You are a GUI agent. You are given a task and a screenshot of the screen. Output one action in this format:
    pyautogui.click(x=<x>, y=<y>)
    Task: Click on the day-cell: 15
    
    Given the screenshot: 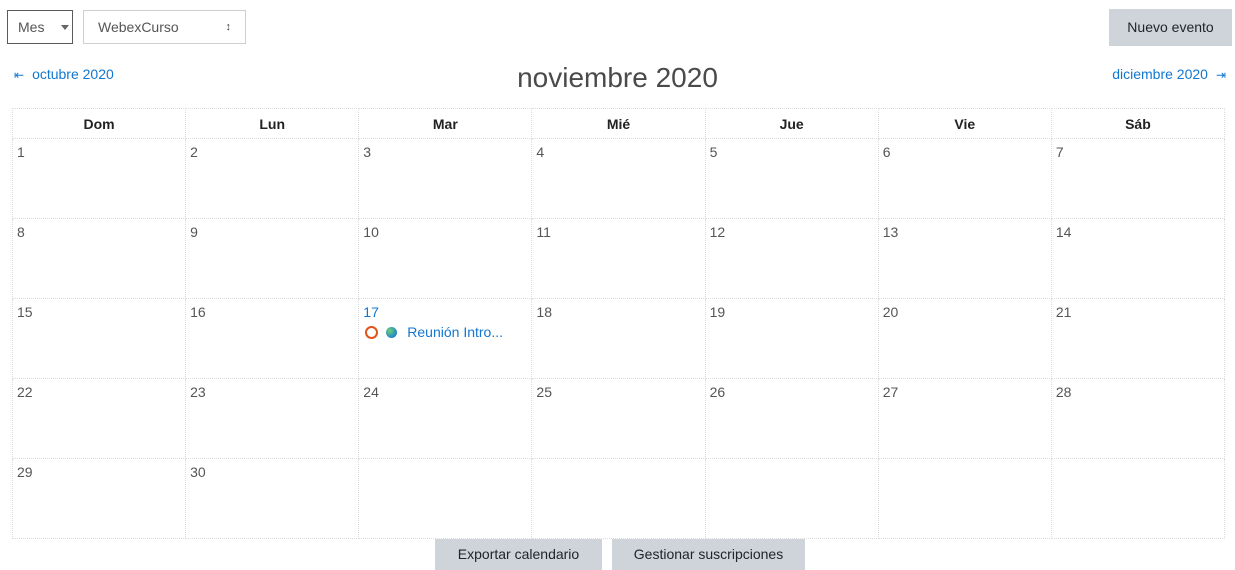 What is the action you would take?
    pyautogui.click(x=99, y=338)
    